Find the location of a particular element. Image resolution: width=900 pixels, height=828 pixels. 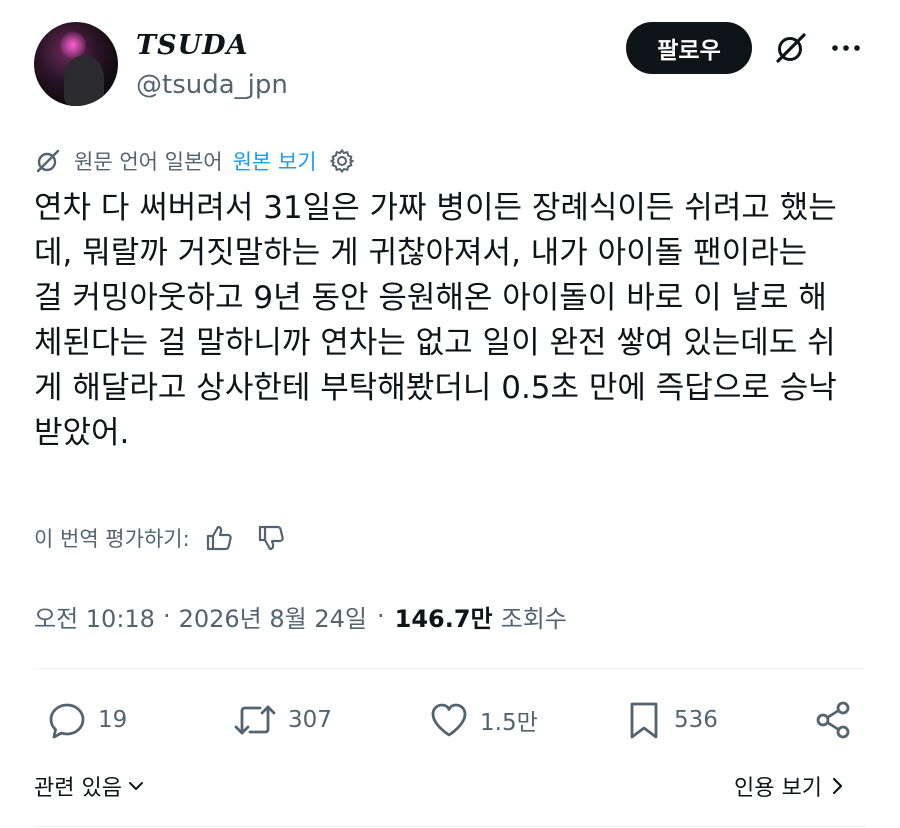

share-icon is located at coordinates (833, 720).